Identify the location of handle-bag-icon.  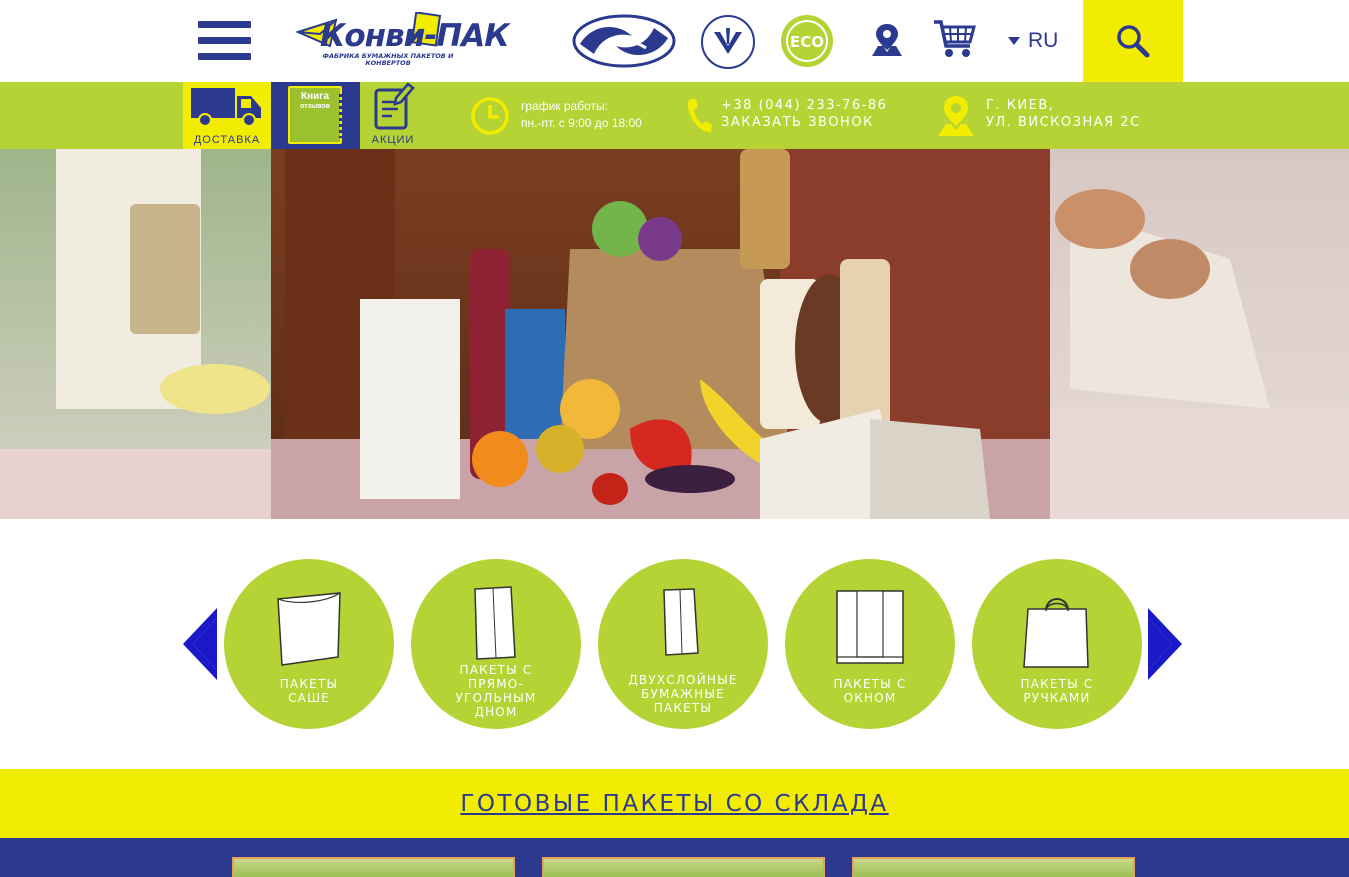
(1056, 633).